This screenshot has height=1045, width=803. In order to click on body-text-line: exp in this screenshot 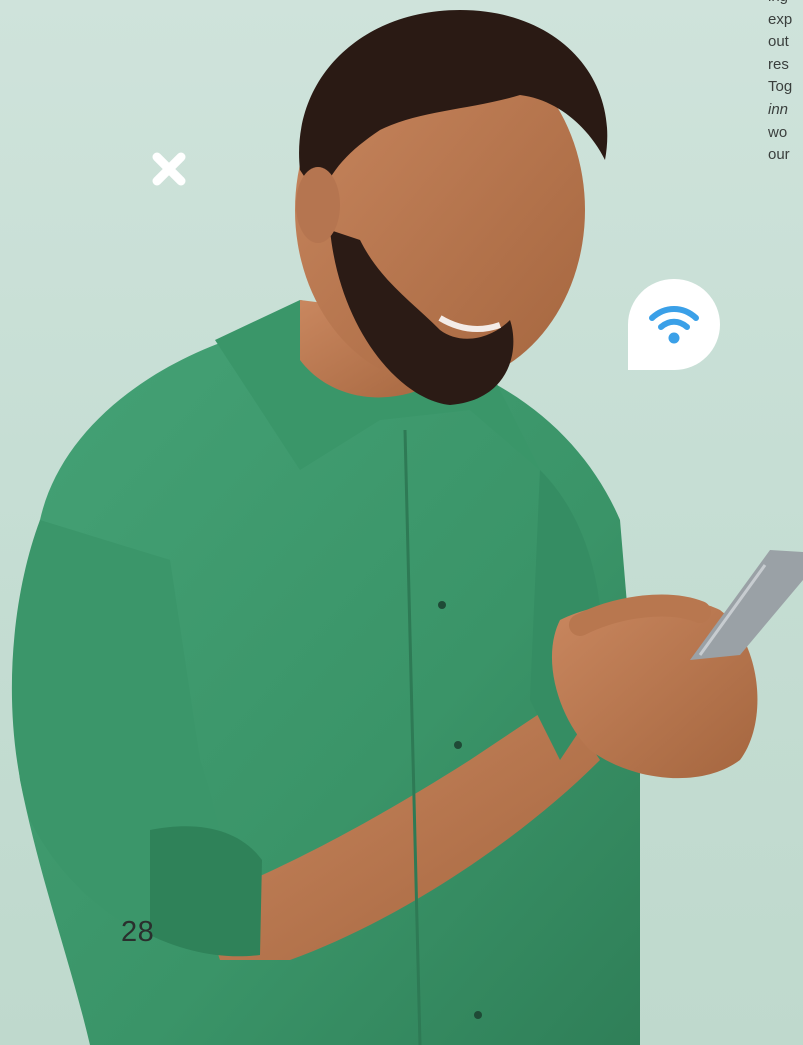, I will do `click(780, 19)`.